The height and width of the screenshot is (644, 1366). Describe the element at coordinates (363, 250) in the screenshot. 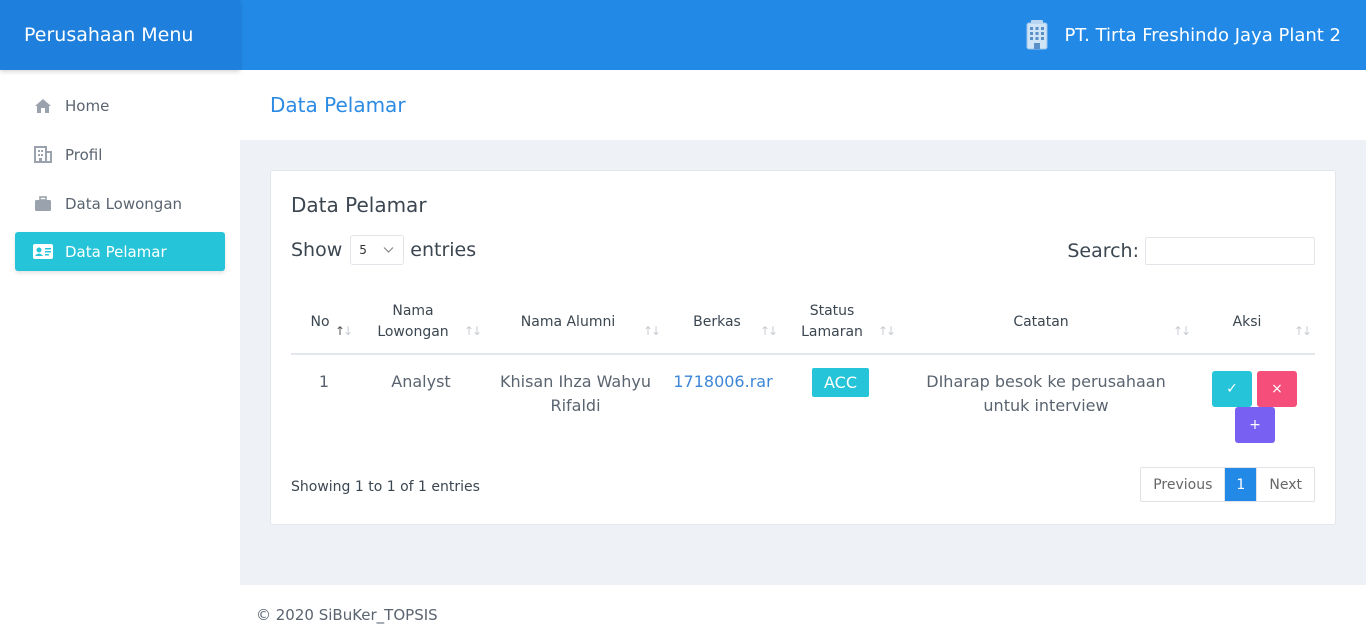

I see `entries-select-value: 5` at that location.